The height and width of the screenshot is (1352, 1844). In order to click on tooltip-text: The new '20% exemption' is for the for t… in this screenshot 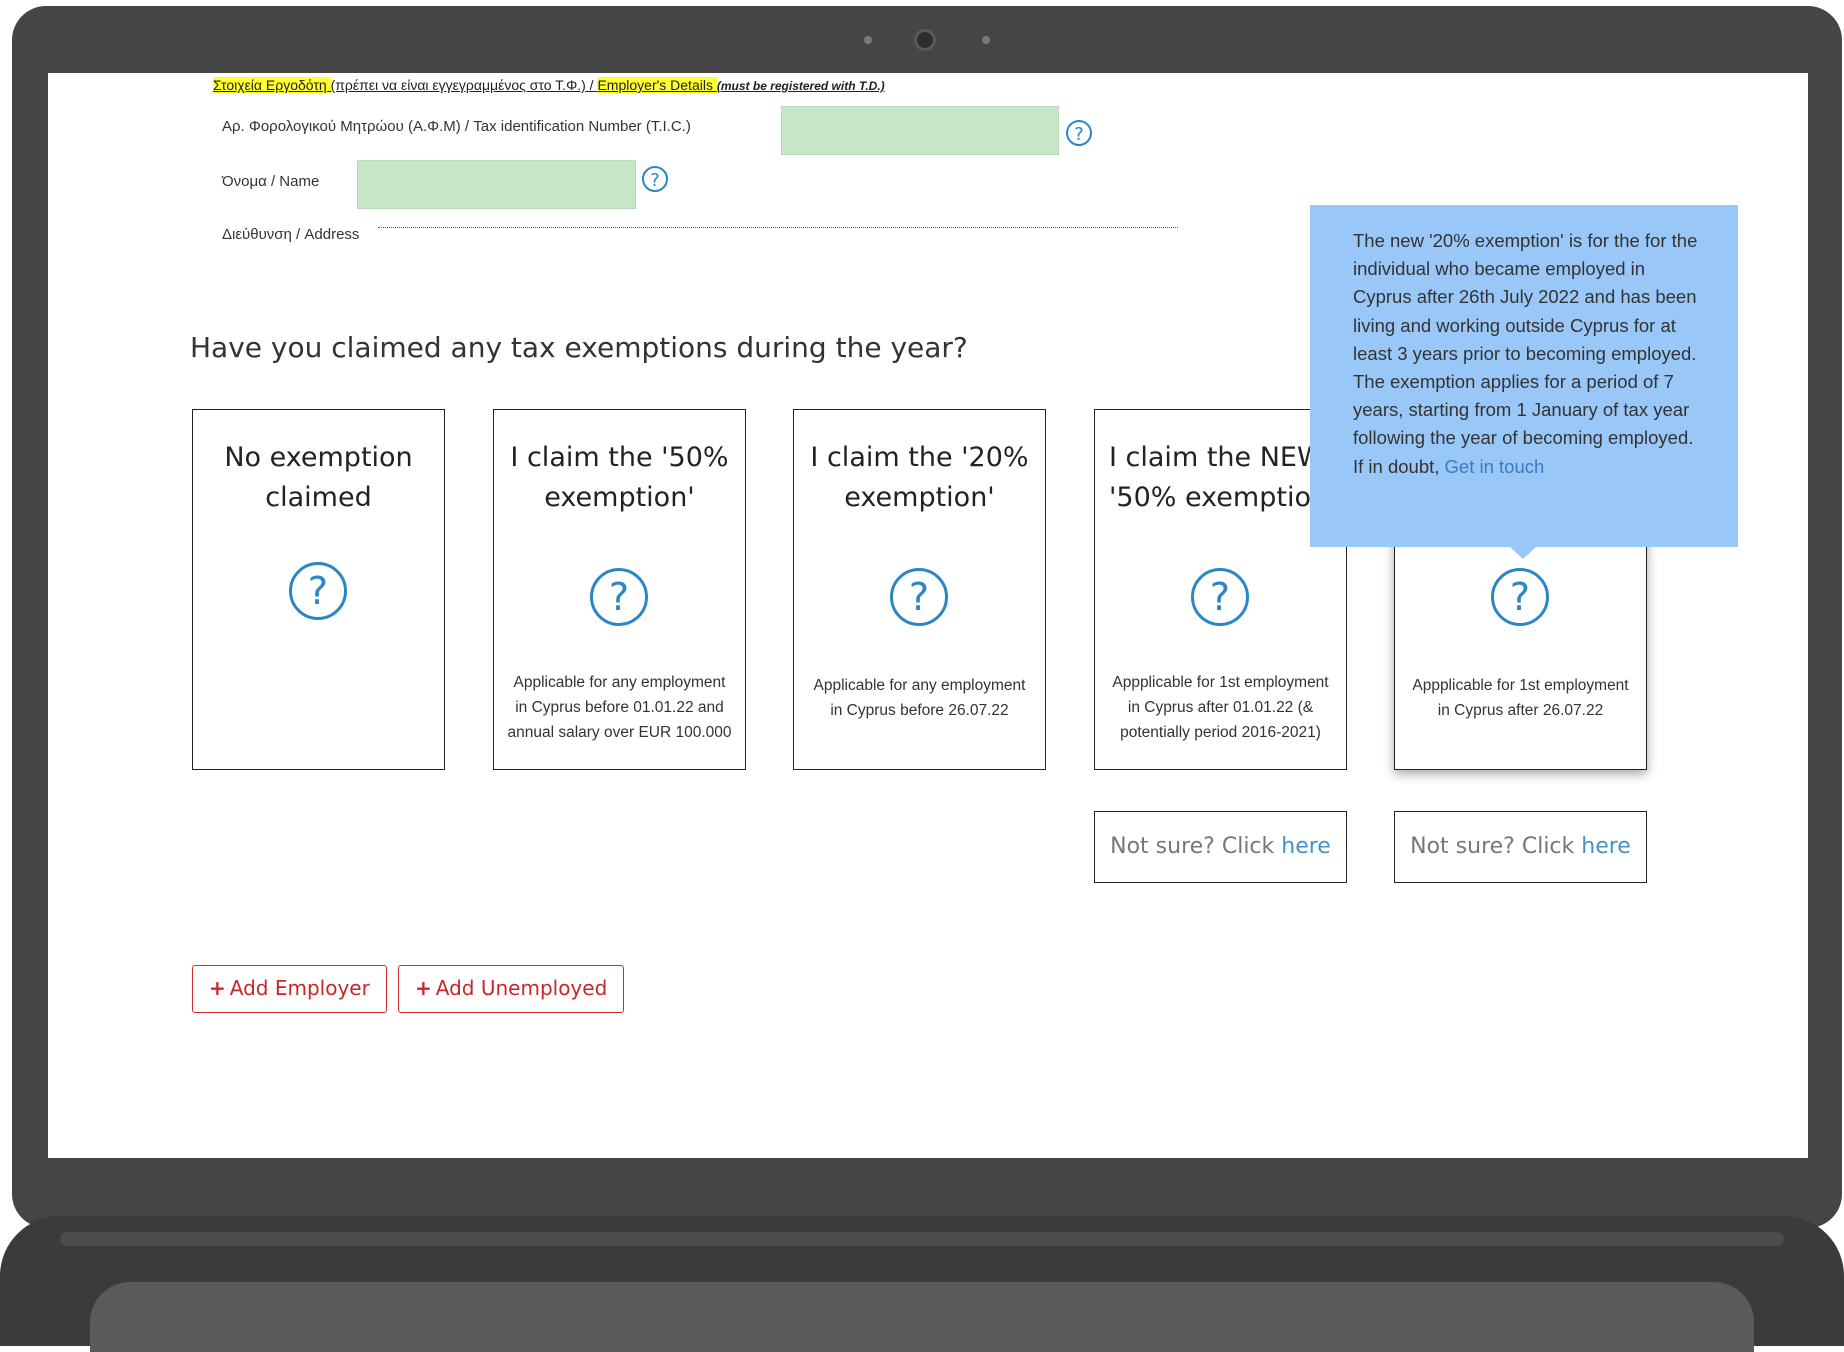, I will do `click(1525, 353)`.